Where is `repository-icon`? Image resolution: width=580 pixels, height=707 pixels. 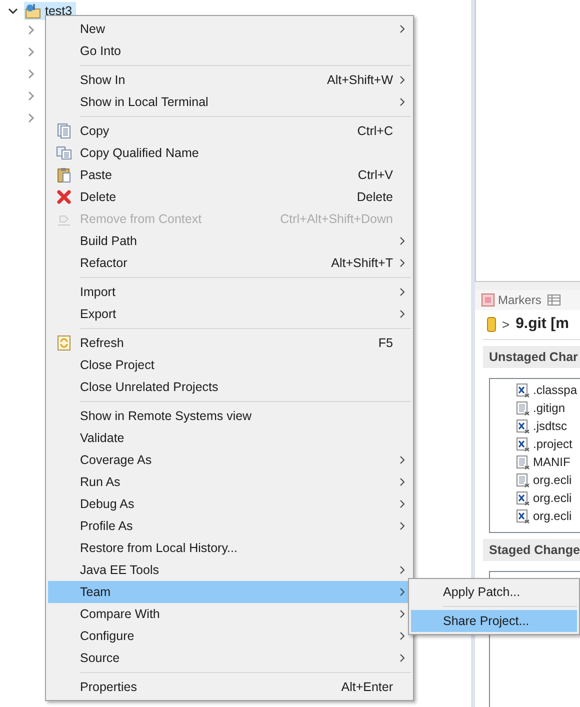 repository-icon is located at coordinates (491, 324).